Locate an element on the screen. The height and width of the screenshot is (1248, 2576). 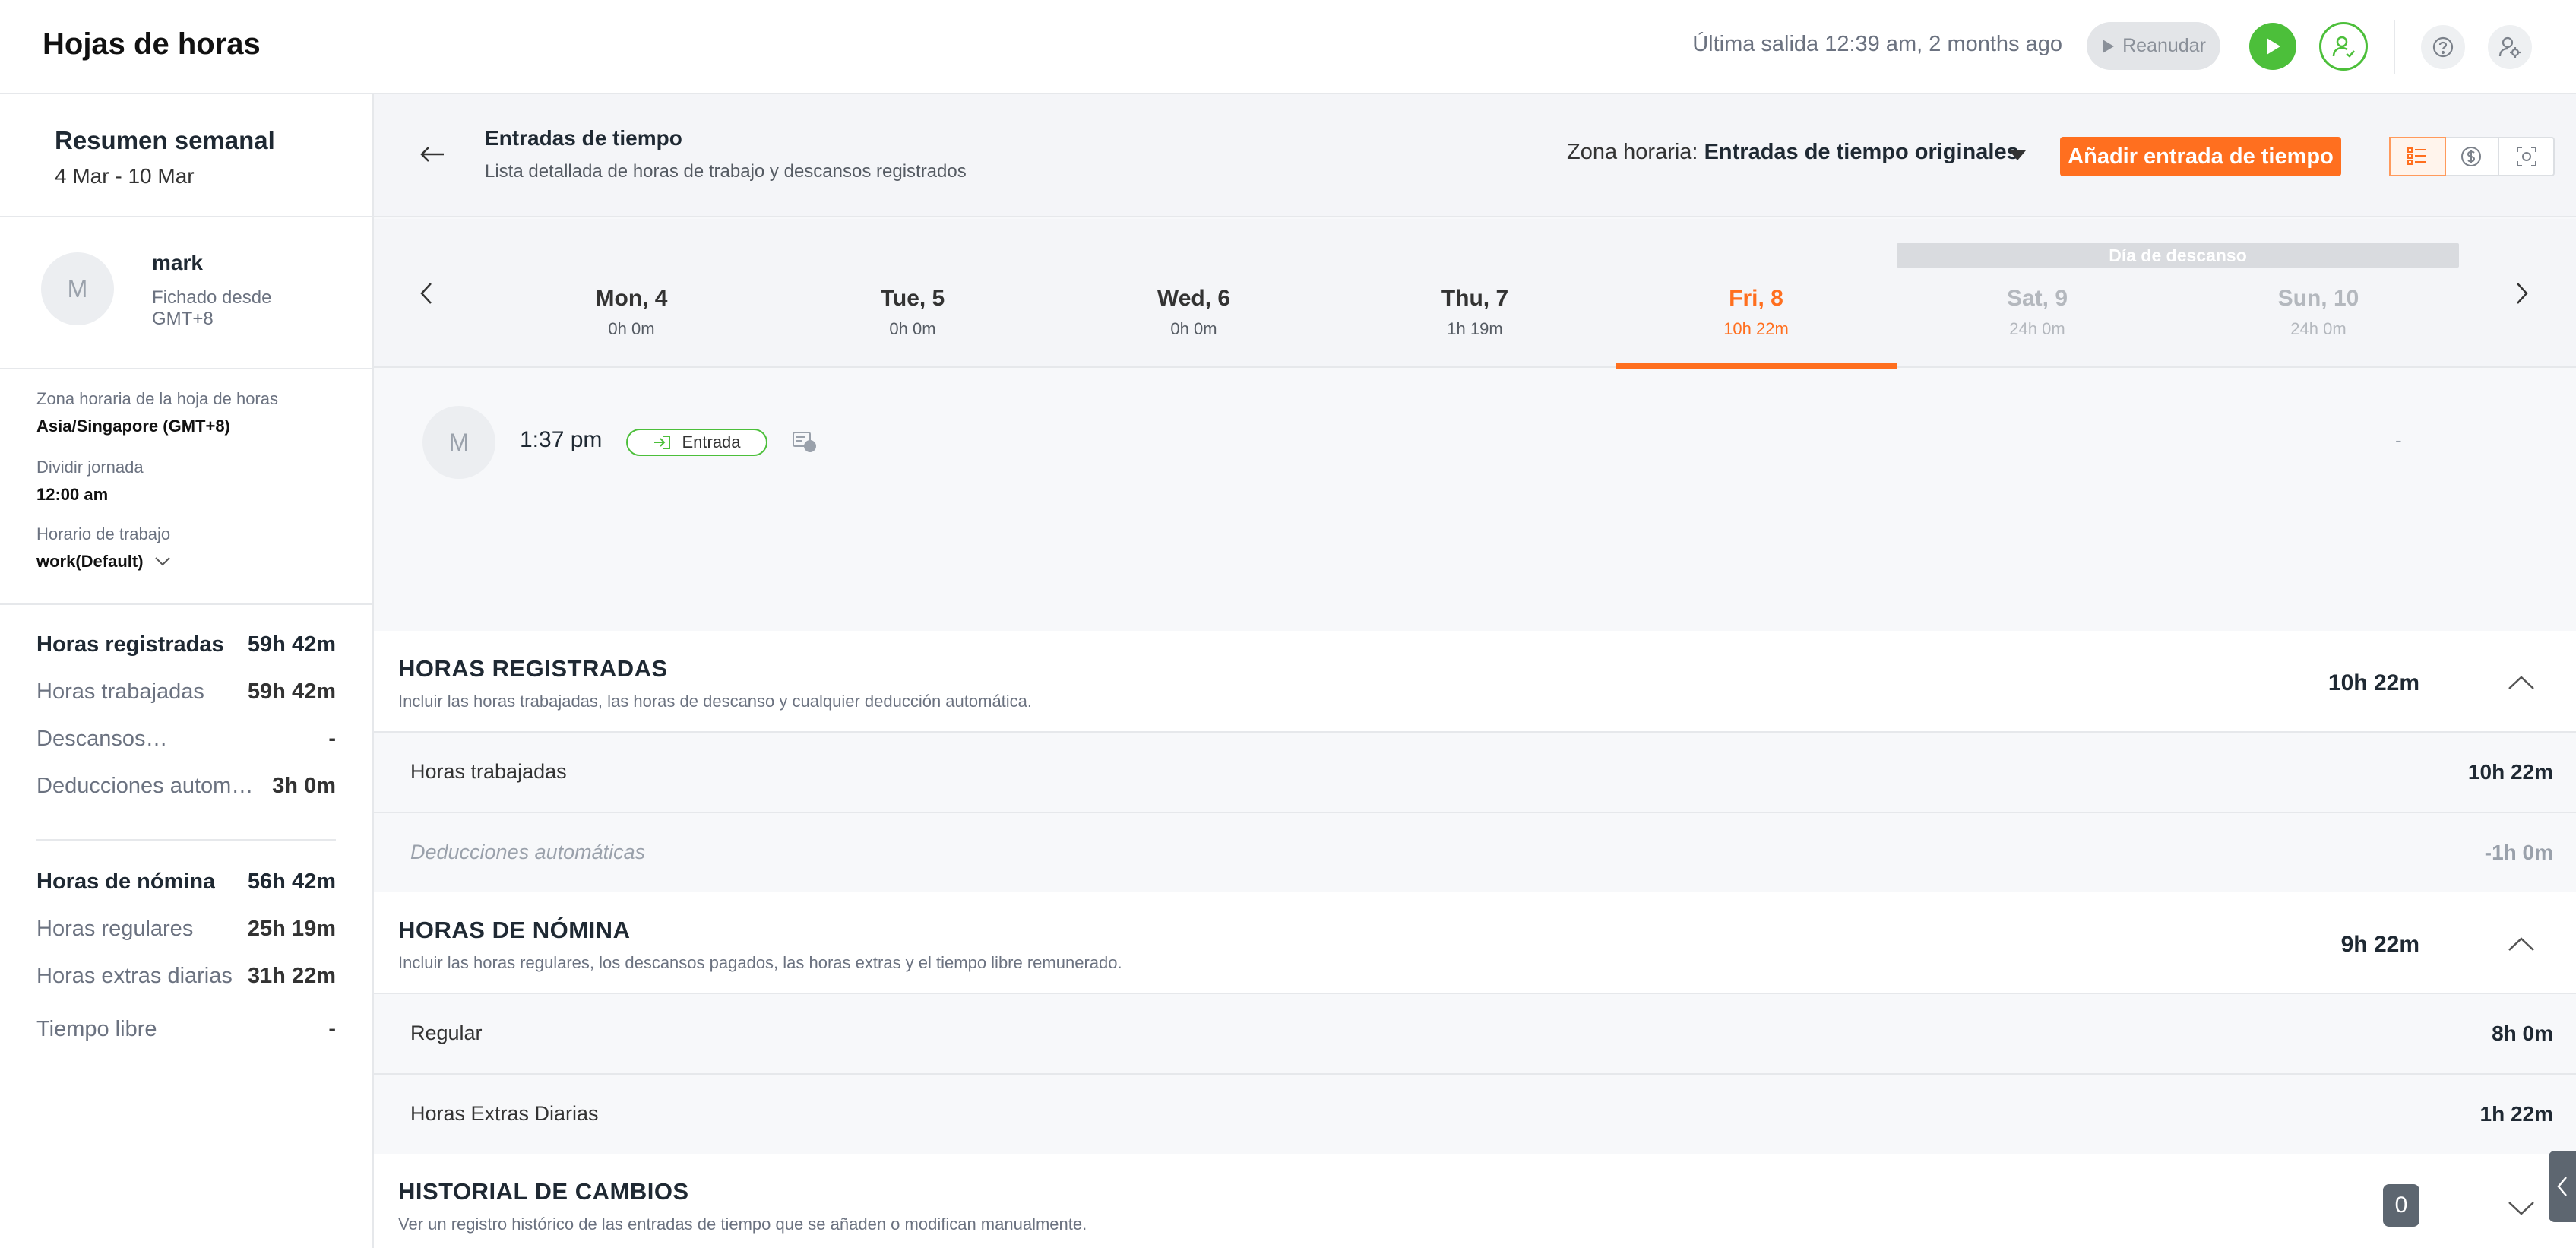
day-name: Thu, 7 is located at coordinates (1475, 298).